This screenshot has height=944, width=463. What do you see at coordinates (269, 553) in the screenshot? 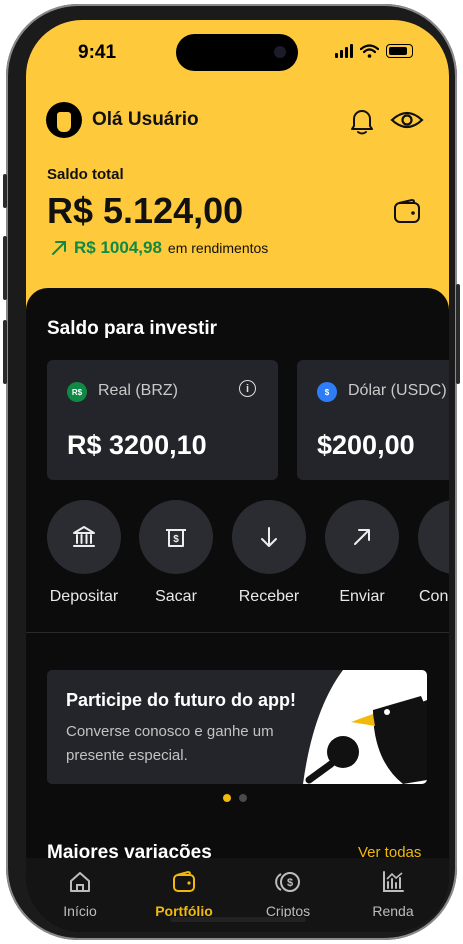
I see `receive-button: Receber` at bounding box center [269, 553].